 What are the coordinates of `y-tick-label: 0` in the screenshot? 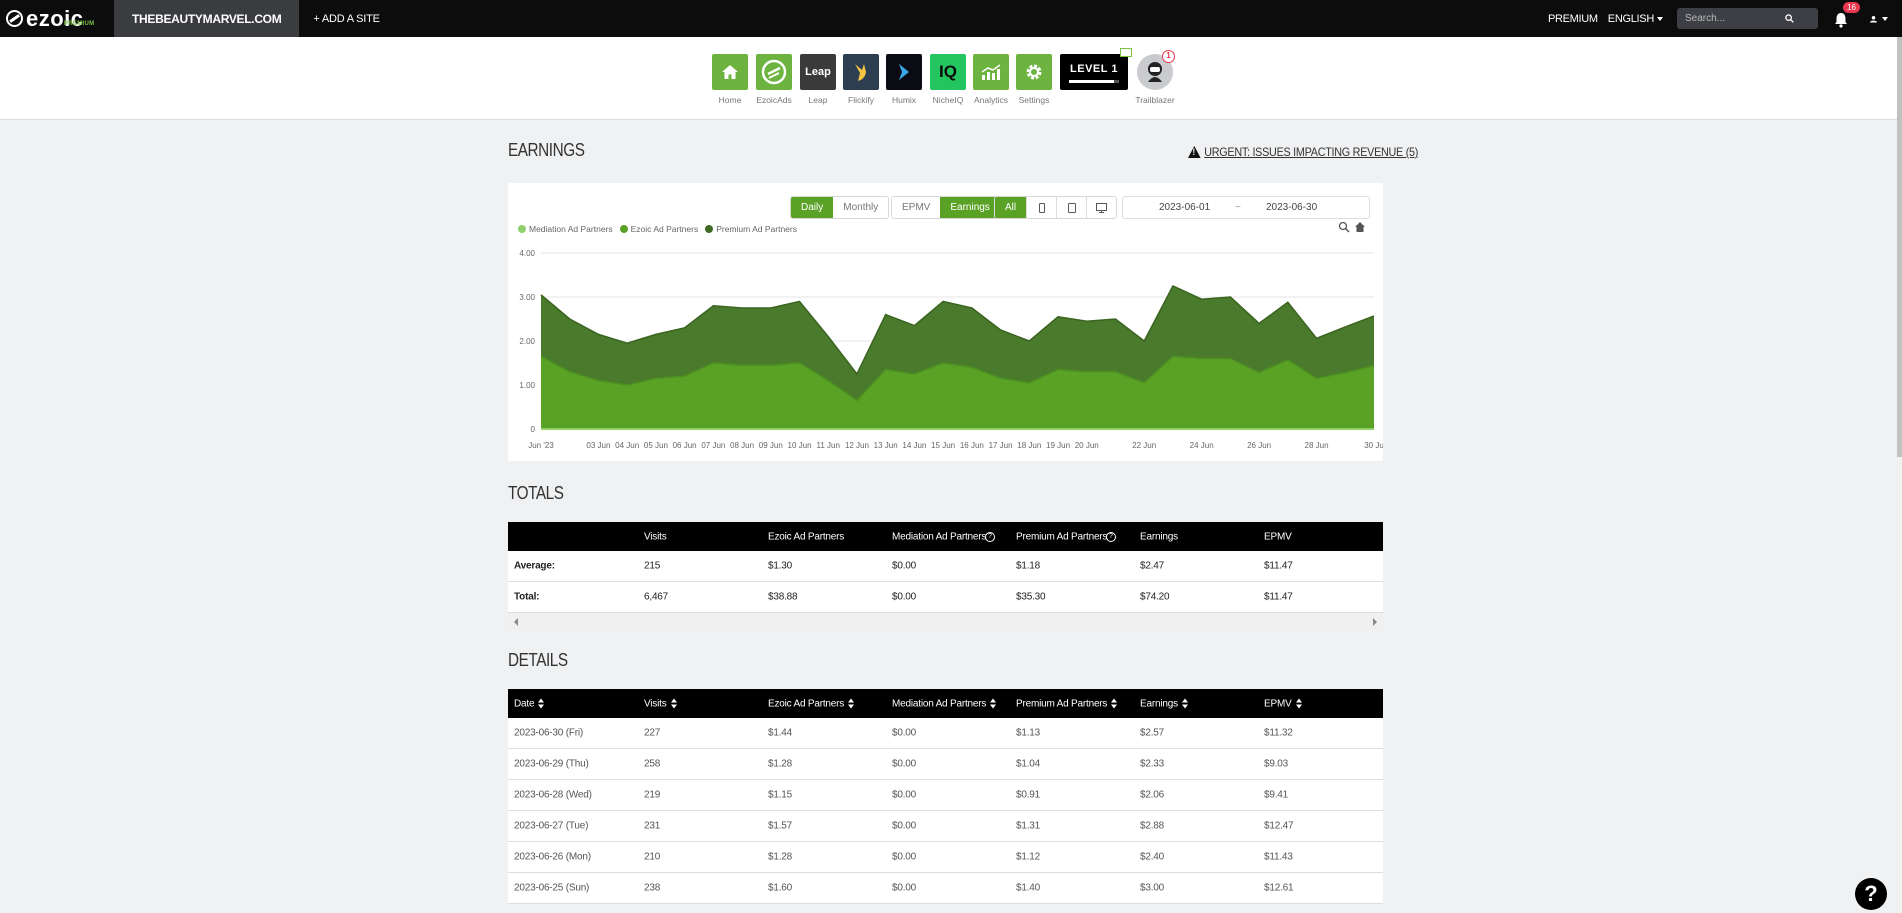 It's located at (533, 429).